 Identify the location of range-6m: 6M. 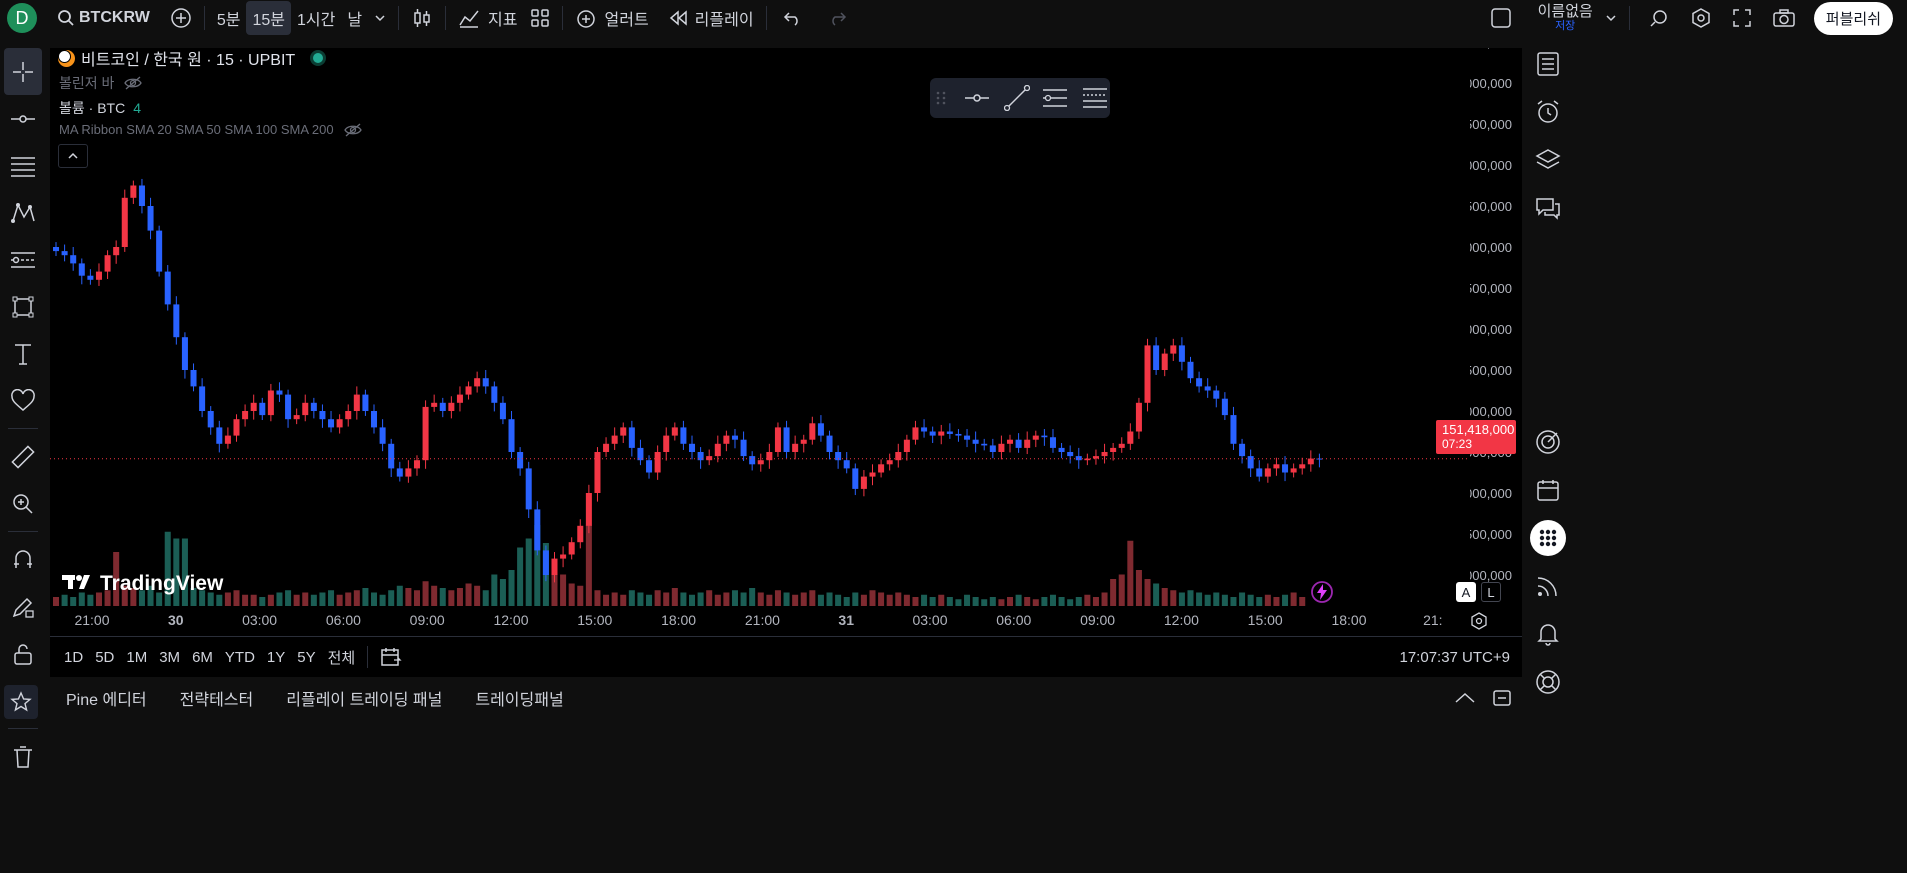
(202, 657).